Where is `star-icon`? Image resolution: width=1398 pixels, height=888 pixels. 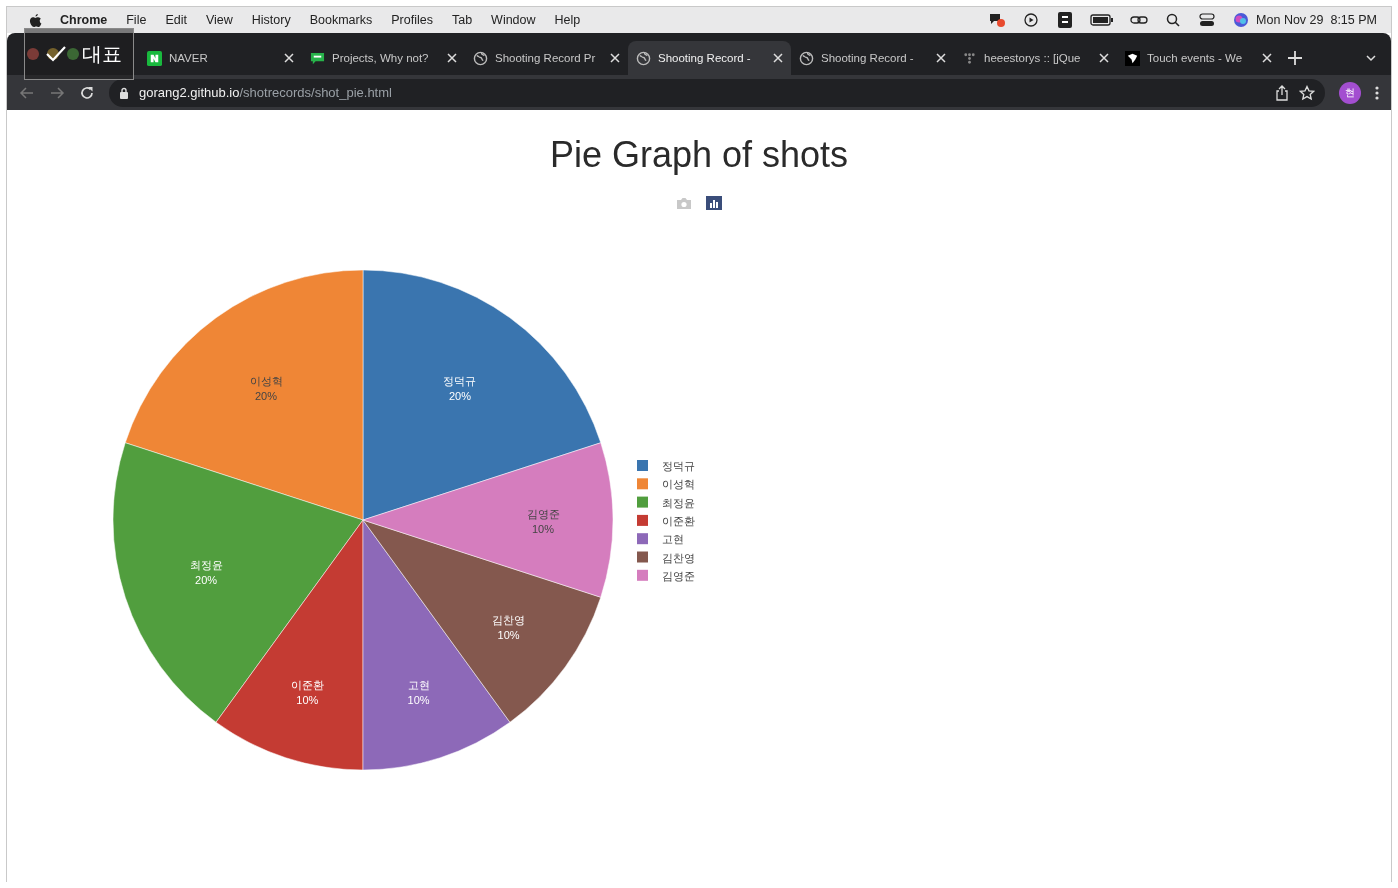 star-icon is located at coordinates (1307, 92).